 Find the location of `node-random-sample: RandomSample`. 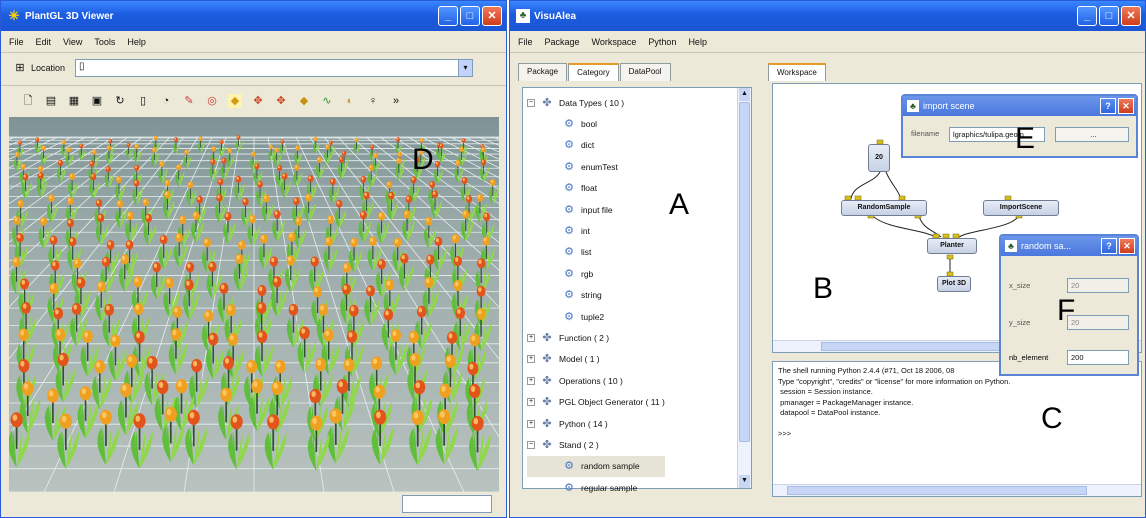

node-random-sample: RandomSample is located at coordinates (884, 208).